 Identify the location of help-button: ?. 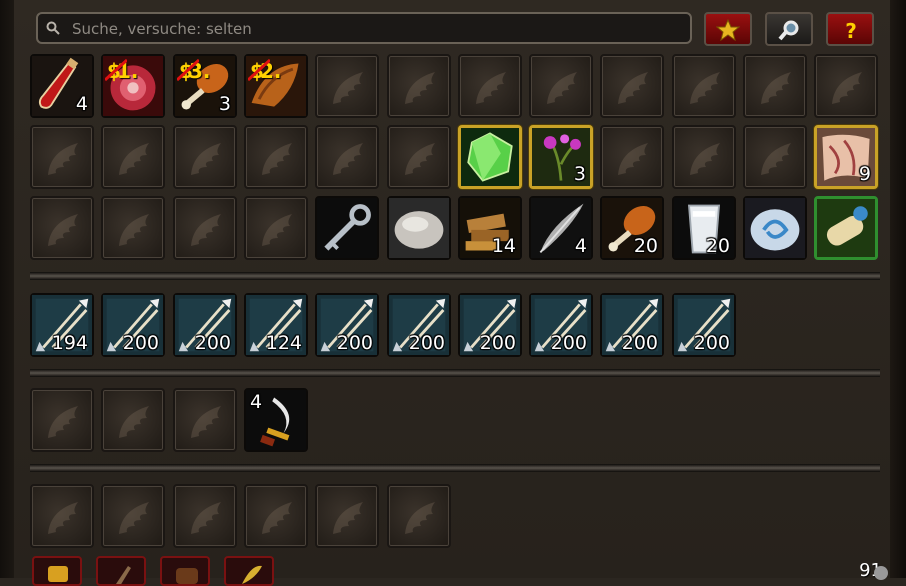
(850, 29).